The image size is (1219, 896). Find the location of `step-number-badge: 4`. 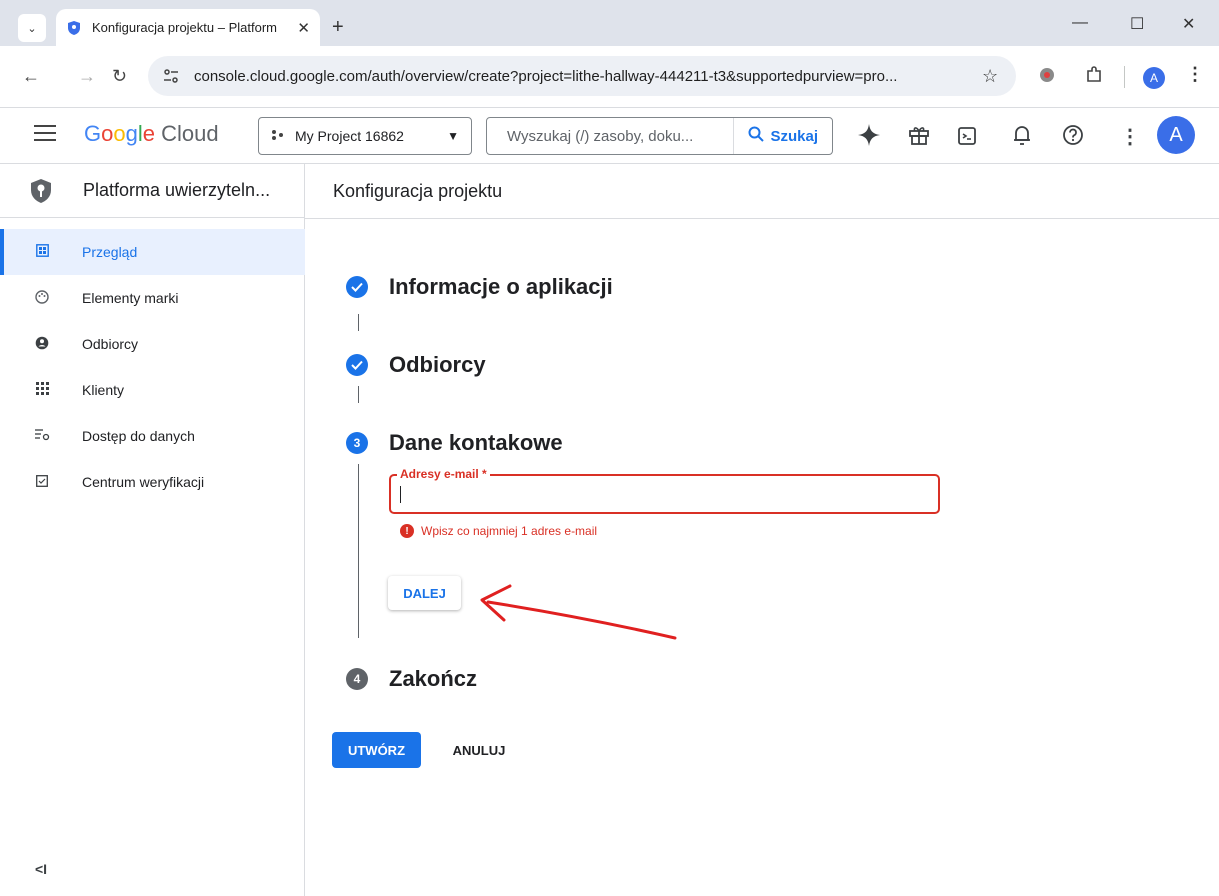

step-number-badge: 4 is located at coordinates (357, 679).